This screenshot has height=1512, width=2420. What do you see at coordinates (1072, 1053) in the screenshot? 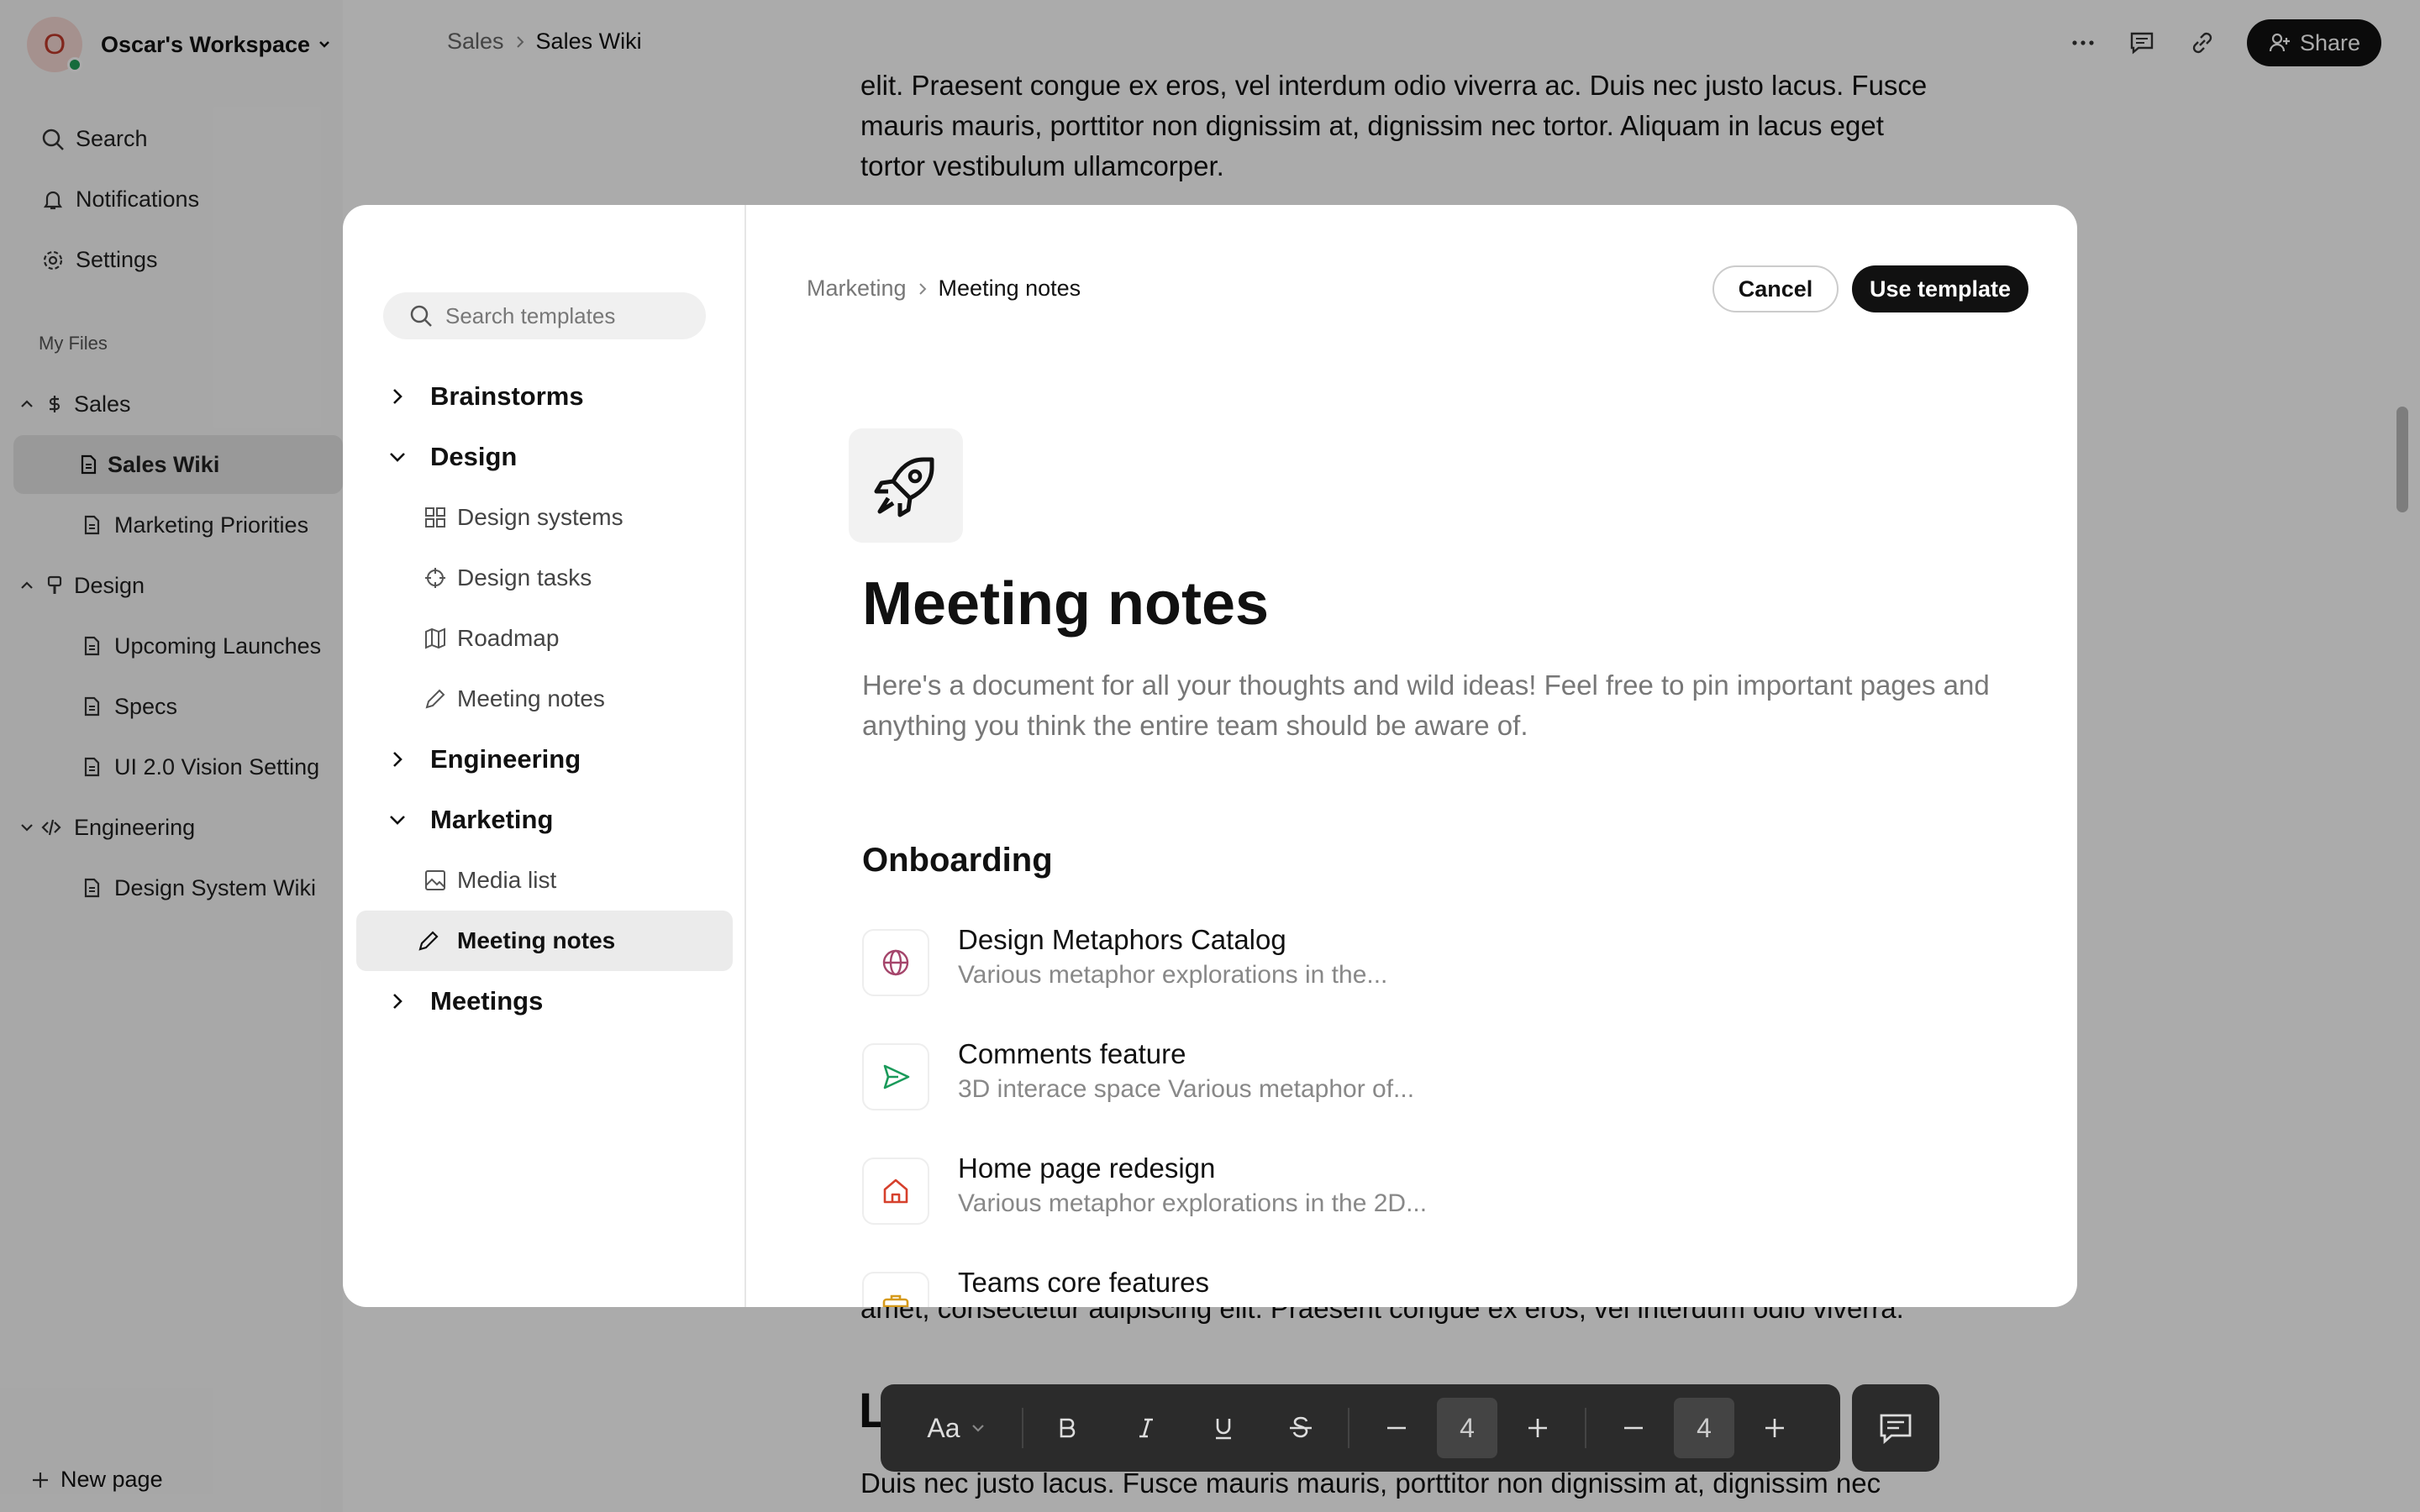
I see `linked-page-title: Comments feature` at bounding box center [1072, 1053].